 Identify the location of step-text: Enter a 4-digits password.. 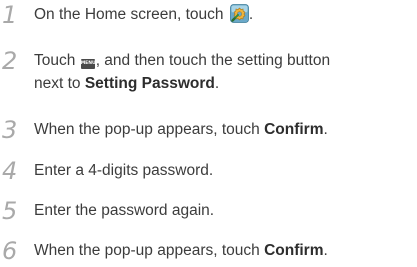
(124, 170).